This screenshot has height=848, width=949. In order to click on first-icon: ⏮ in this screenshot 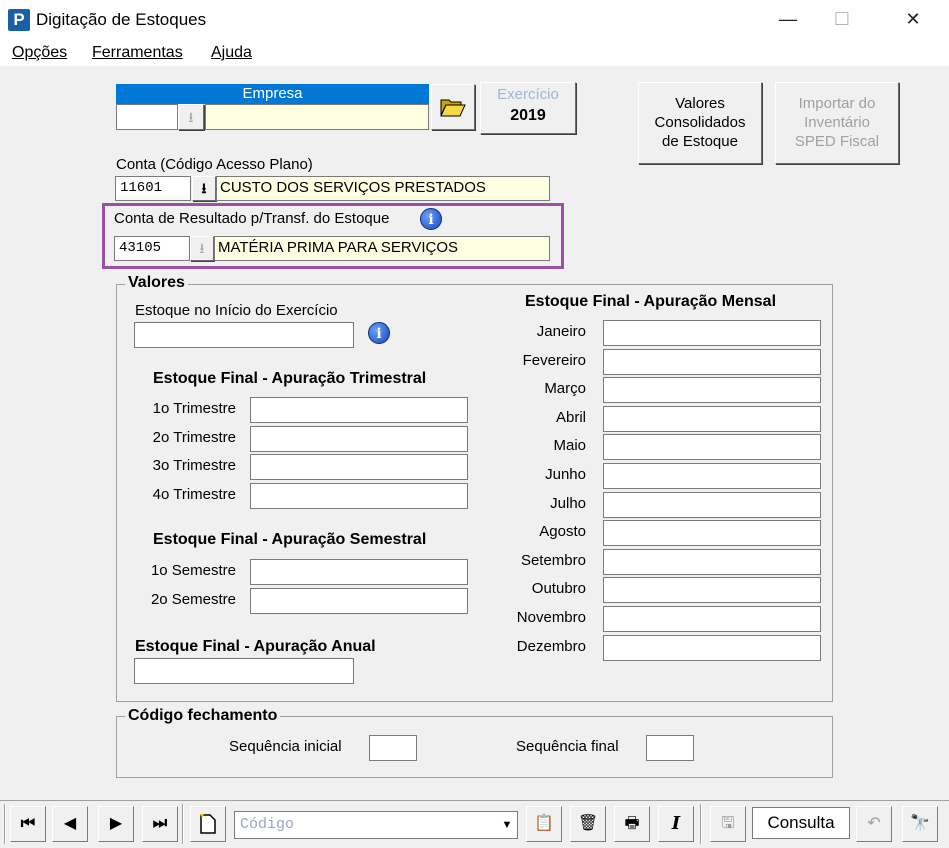, I will do `click(28, 823)`.